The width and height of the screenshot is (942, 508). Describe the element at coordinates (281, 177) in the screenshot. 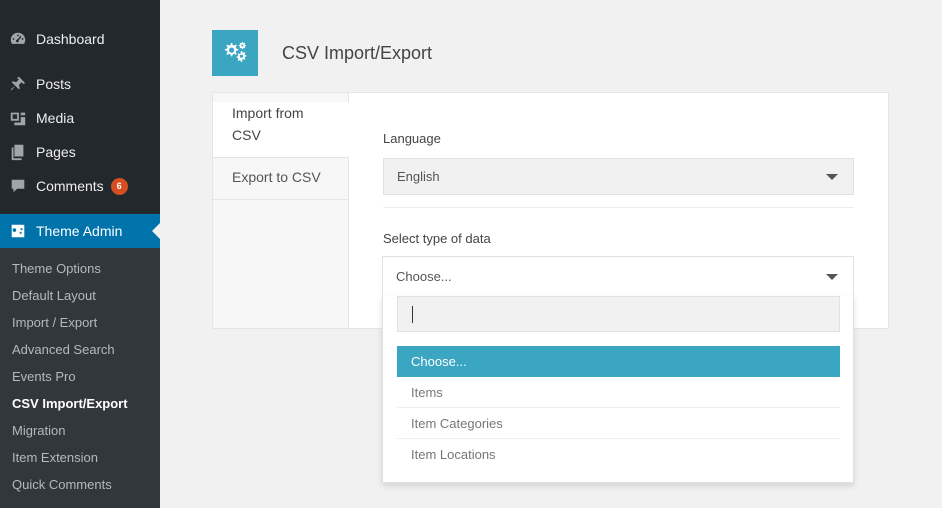

I see `tab-export-to-csv: Export to CSV` at that location.